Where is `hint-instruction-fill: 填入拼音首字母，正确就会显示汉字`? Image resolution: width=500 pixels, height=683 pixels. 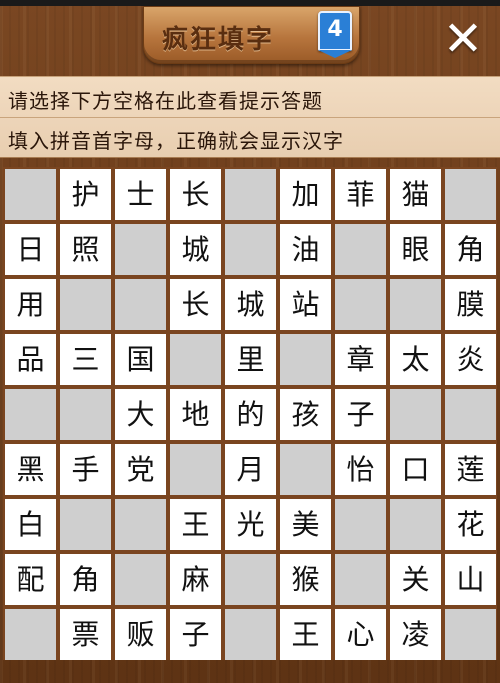
hint-instruction-fill: 填入拼音首字母，正确就会显示汉字 is located at coordinates (176, 141).